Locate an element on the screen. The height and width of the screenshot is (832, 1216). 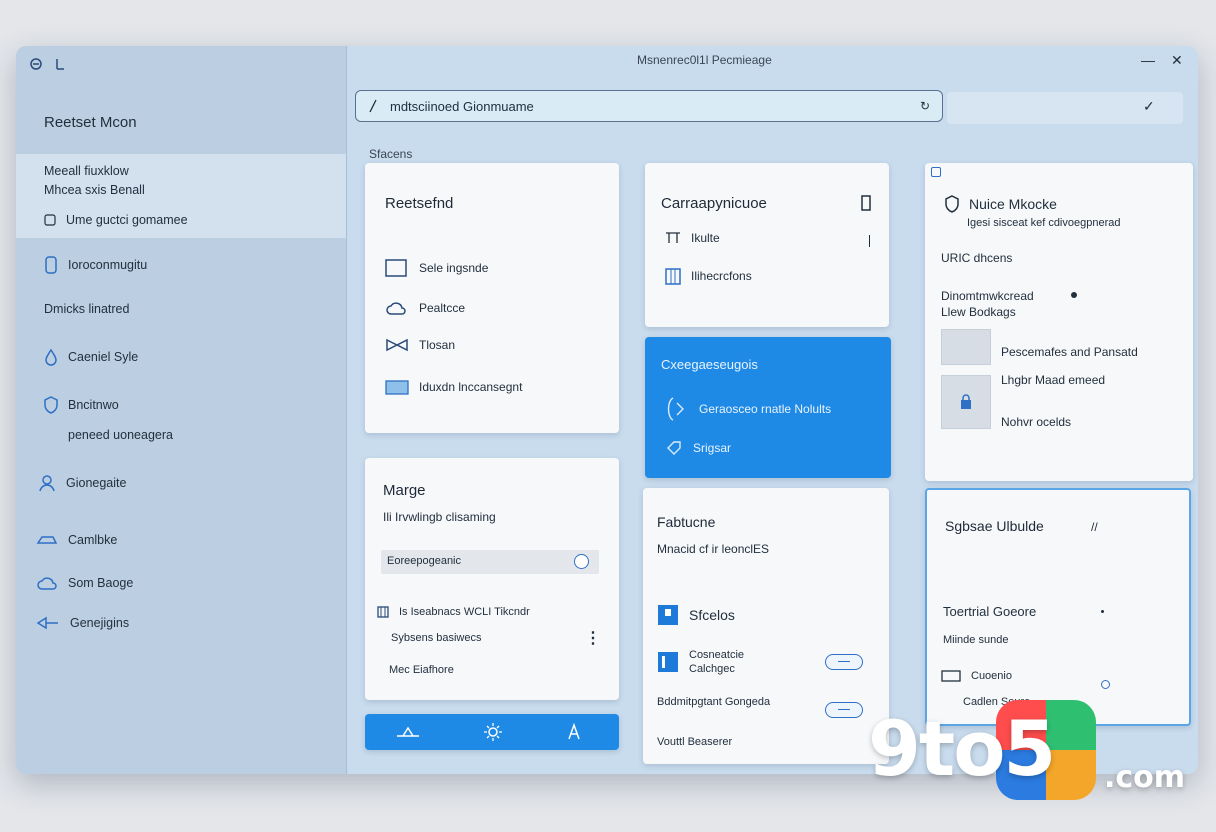
minimize-icon: — is located at coordinates (1148, 60).